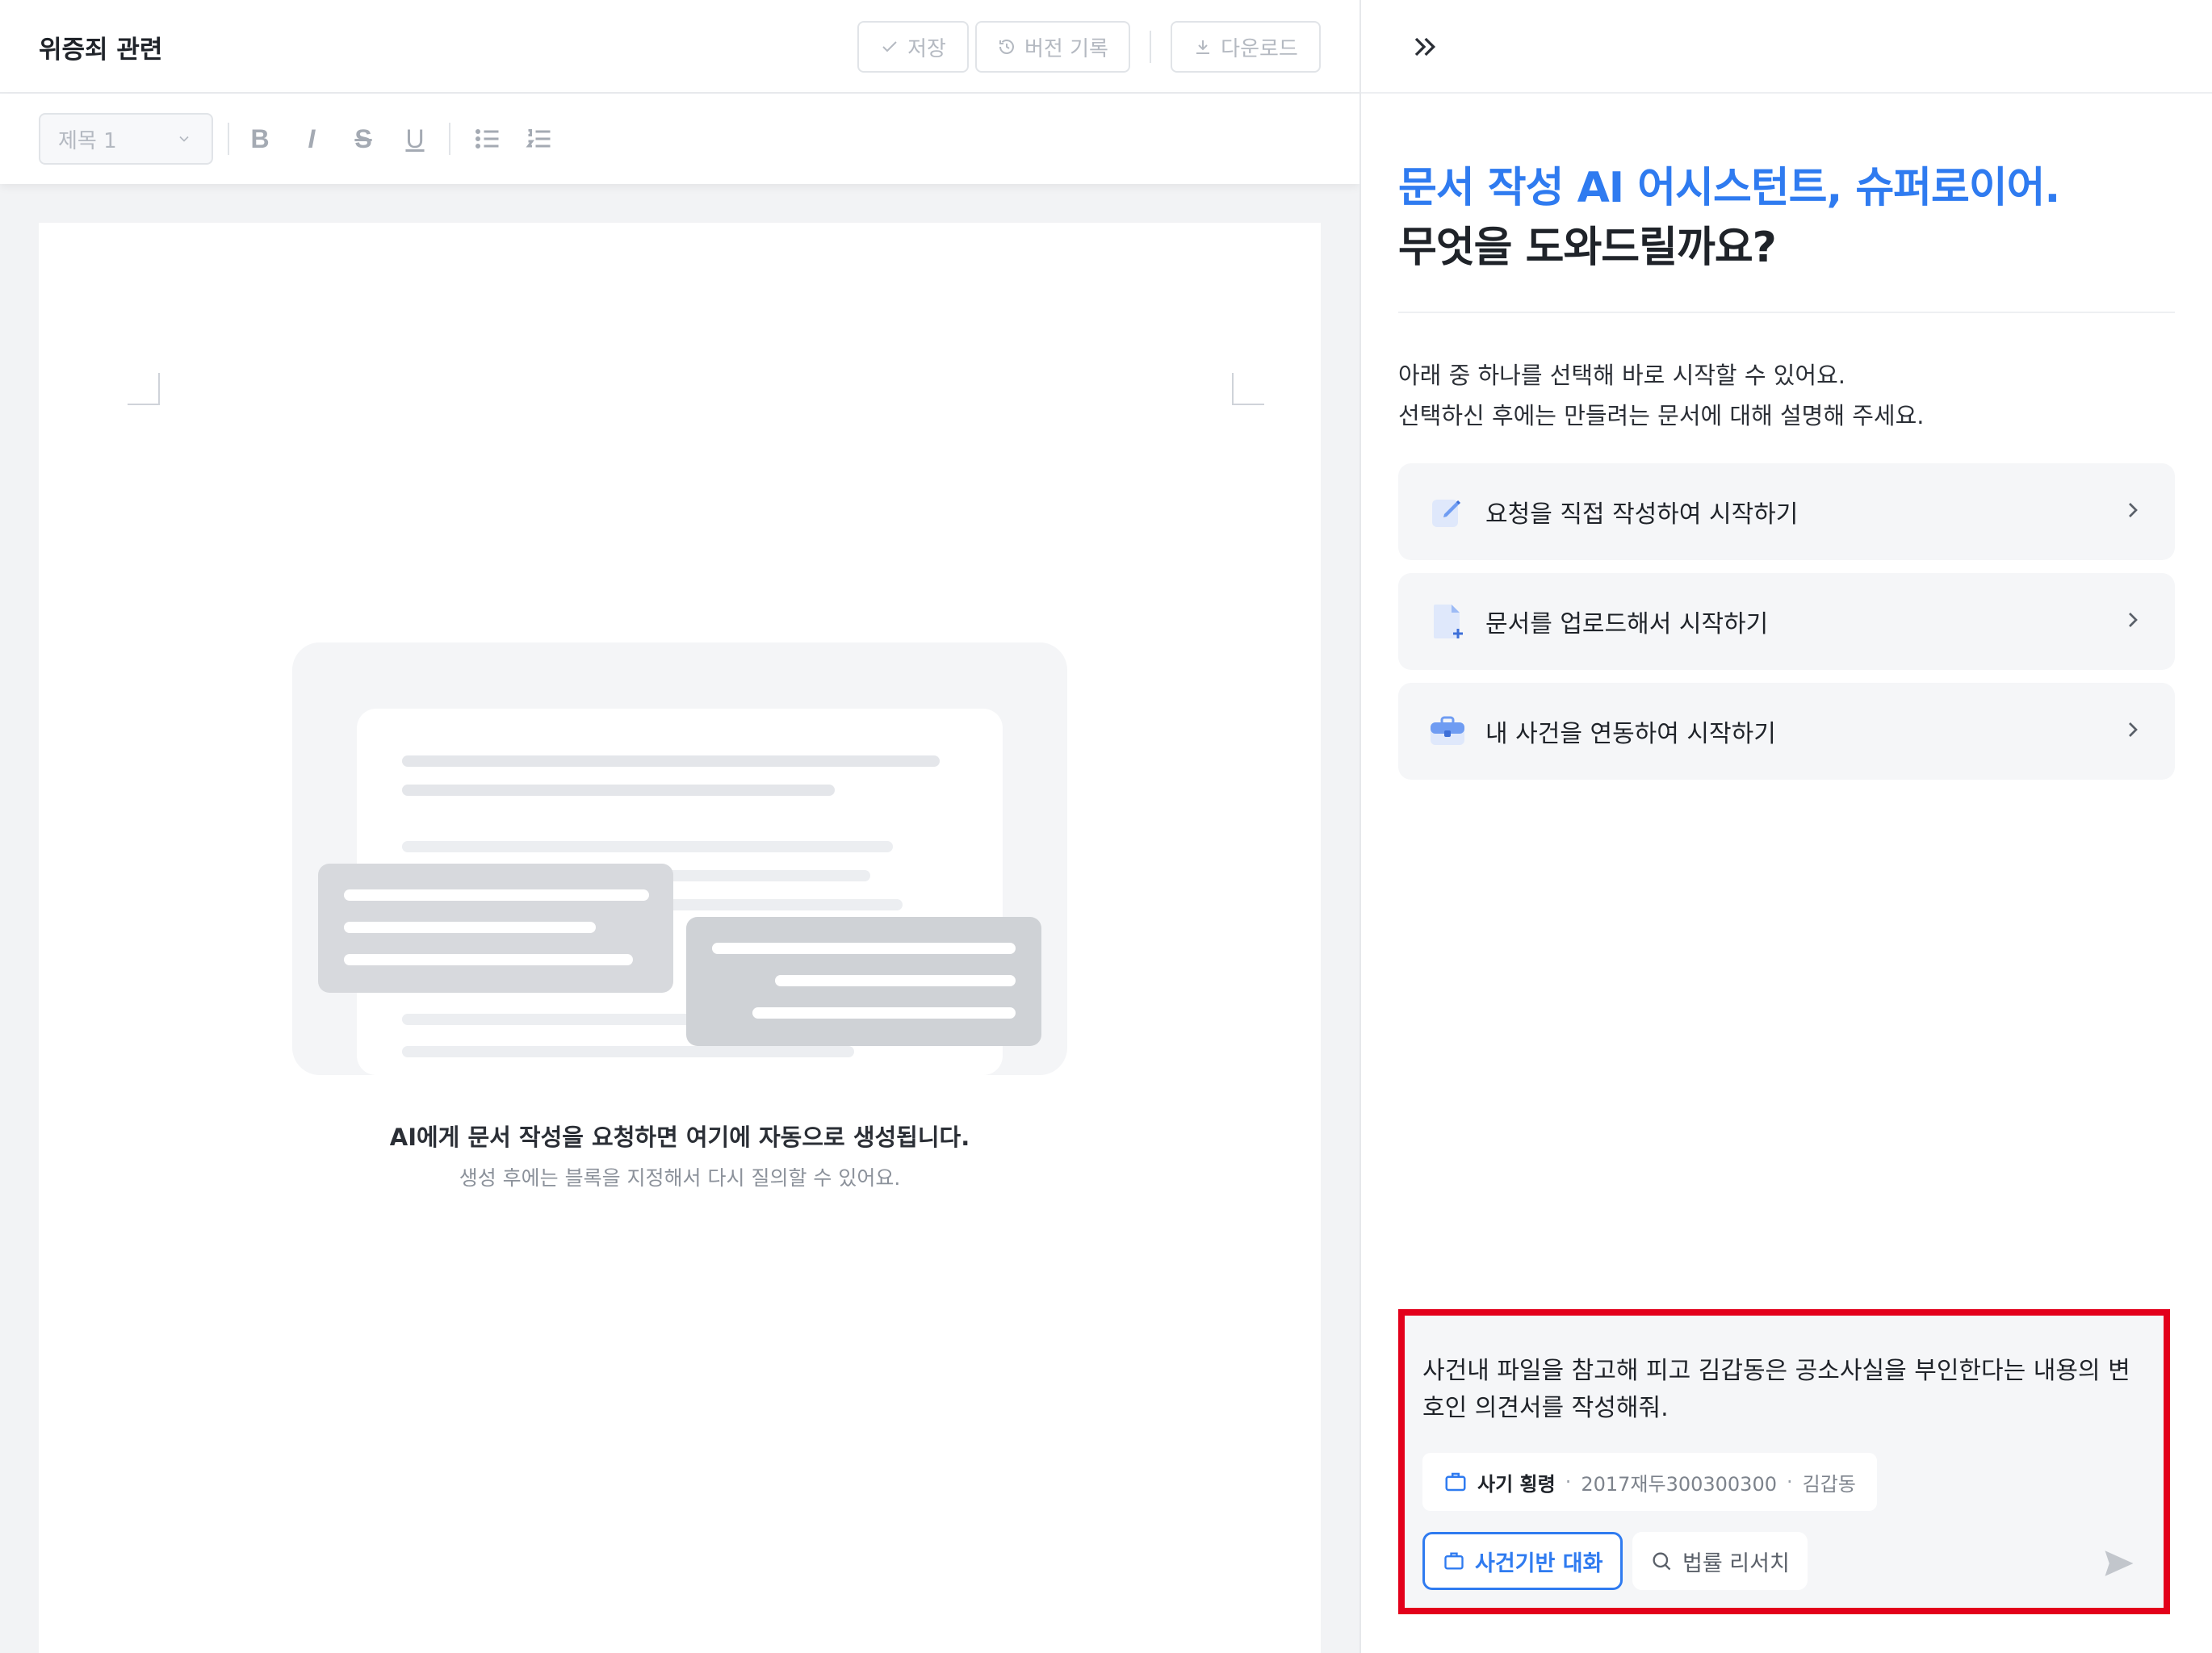 This screenshot has width=2212, height=1653. What do you see at coordinates (1786, 312) in the screenshot?
I see `headline-divider` at bounding box center [1786, 312].